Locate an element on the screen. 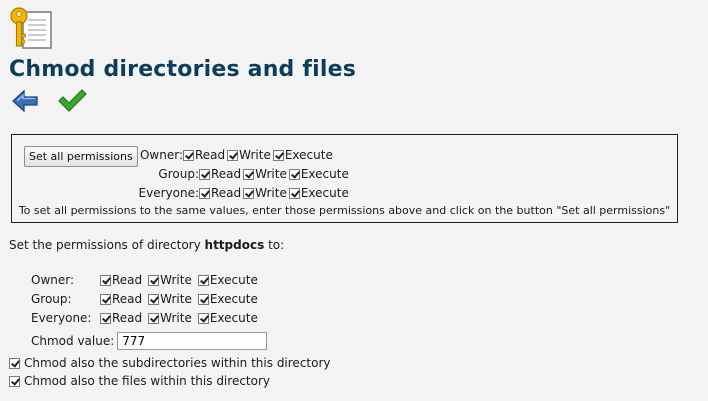  set-all-row-everyone: Everyone: Read Write Execute is located at coordinates (243, 193).